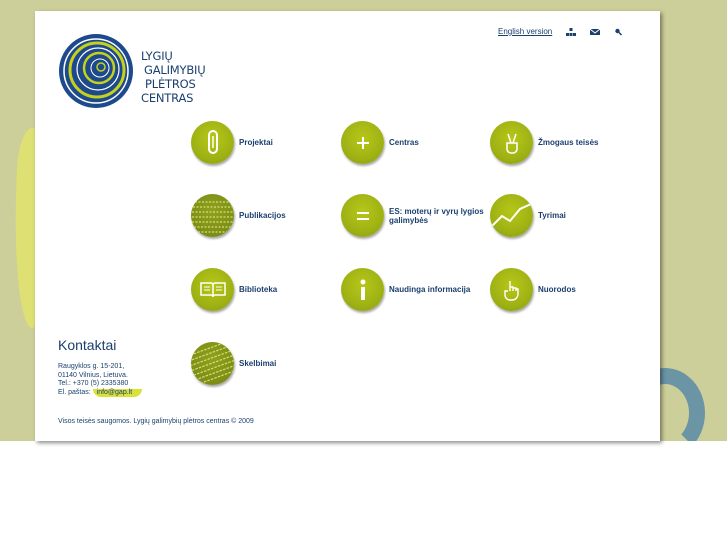 This screenshot has width=727, height=545. What do you see at coordinates (362, 289) in the screenshot?
I see `info-icon` at bounding box center [362, 289].